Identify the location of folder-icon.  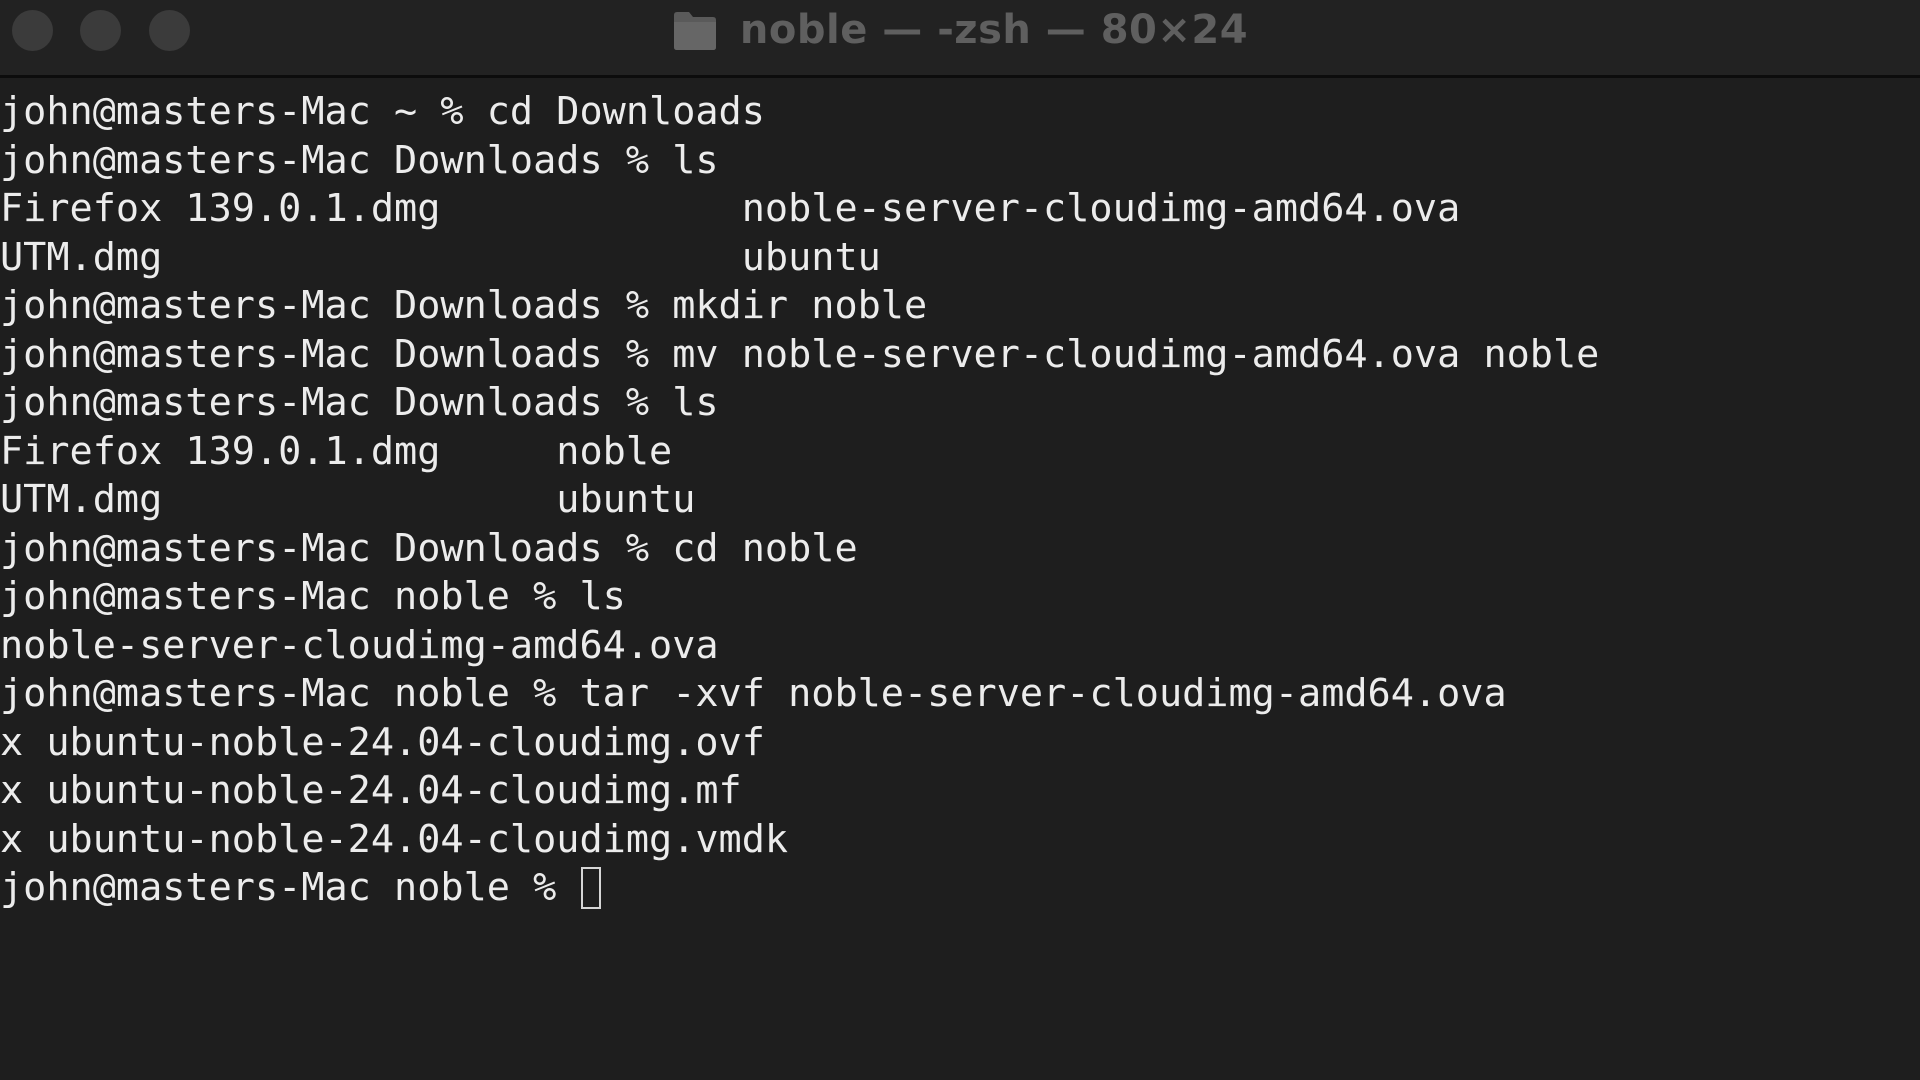
(694, 31).